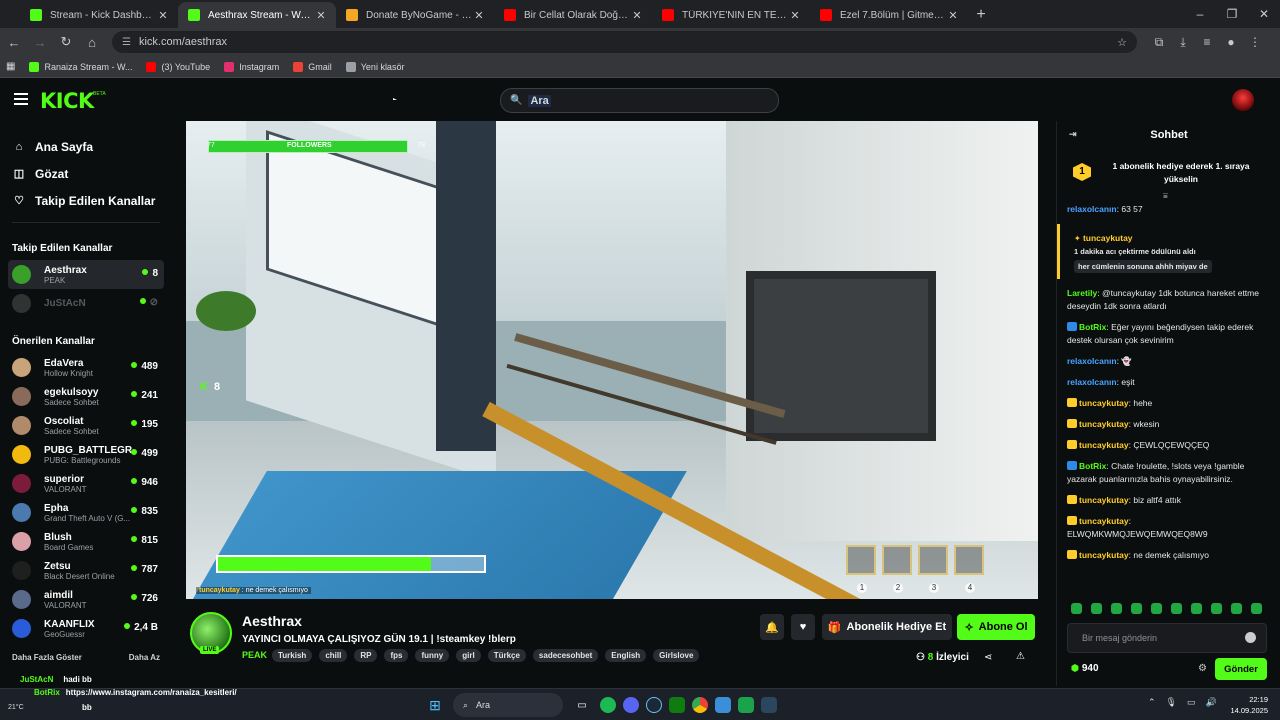  I want to click on follow-heart-button: ♥, so click(803, 627).